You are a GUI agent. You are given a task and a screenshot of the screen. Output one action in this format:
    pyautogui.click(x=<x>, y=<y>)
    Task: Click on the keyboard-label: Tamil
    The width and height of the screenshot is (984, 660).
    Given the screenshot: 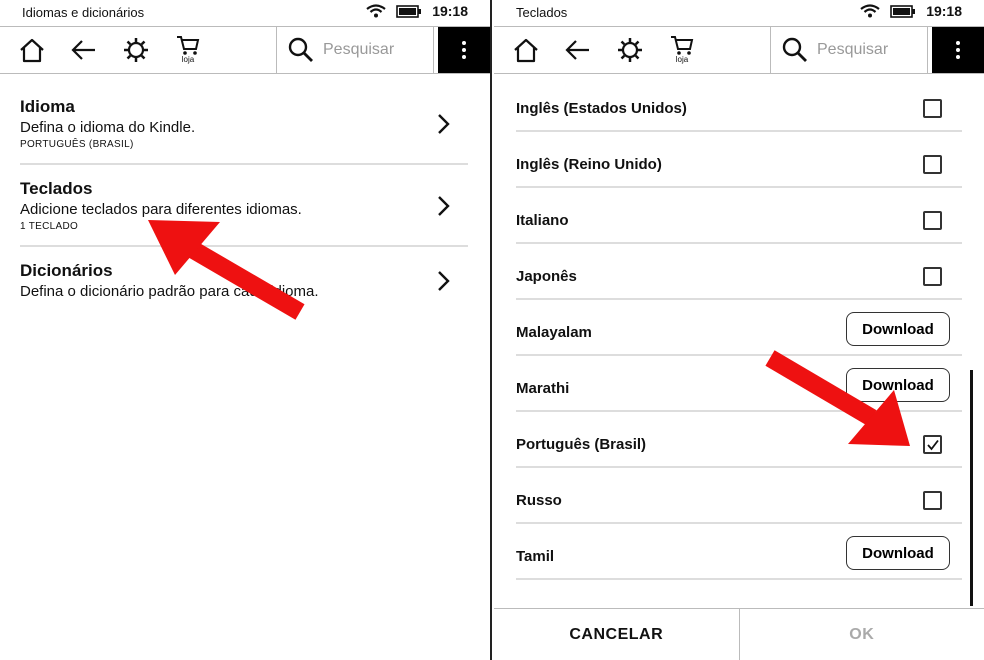 What is the action you would take?
    pyautogui.click(x=535, y=556)
    